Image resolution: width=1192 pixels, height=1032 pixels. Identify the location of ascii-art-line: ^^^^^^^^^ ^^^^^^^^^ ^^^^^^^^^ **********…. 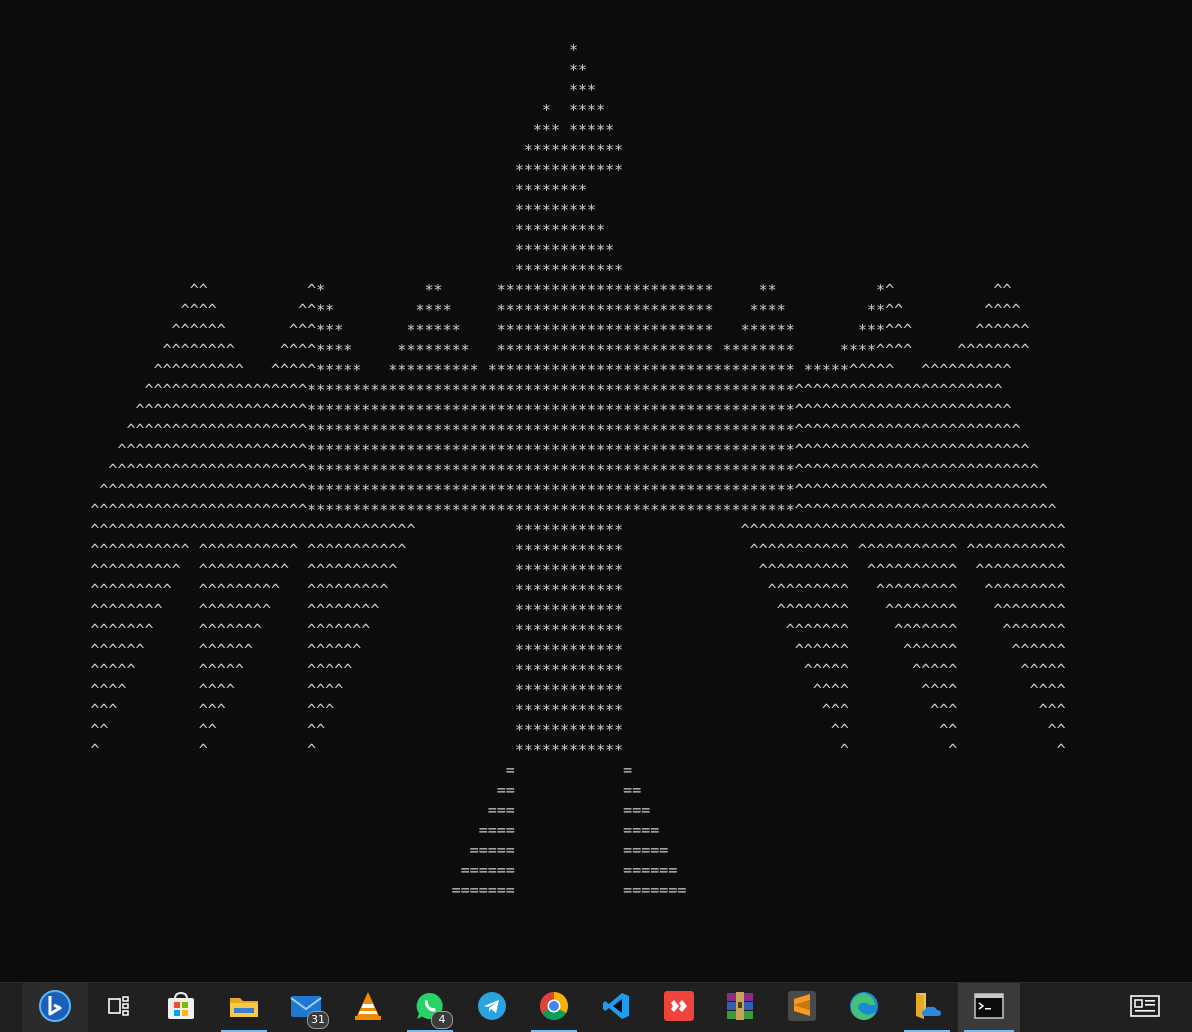
(533, 590).